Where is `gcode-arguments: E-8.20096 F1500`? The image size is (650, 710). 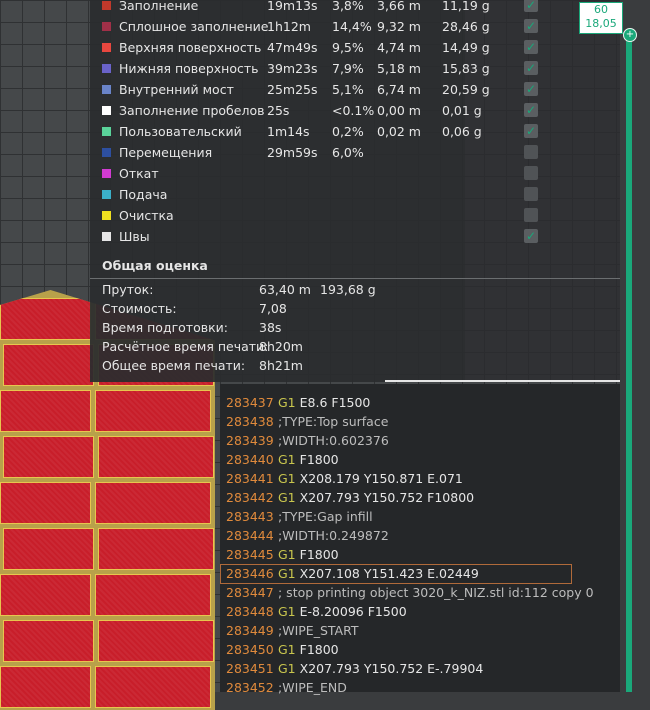 gcode-arguments: E-8.20096 F1500 is located at coordinates (353, 611).